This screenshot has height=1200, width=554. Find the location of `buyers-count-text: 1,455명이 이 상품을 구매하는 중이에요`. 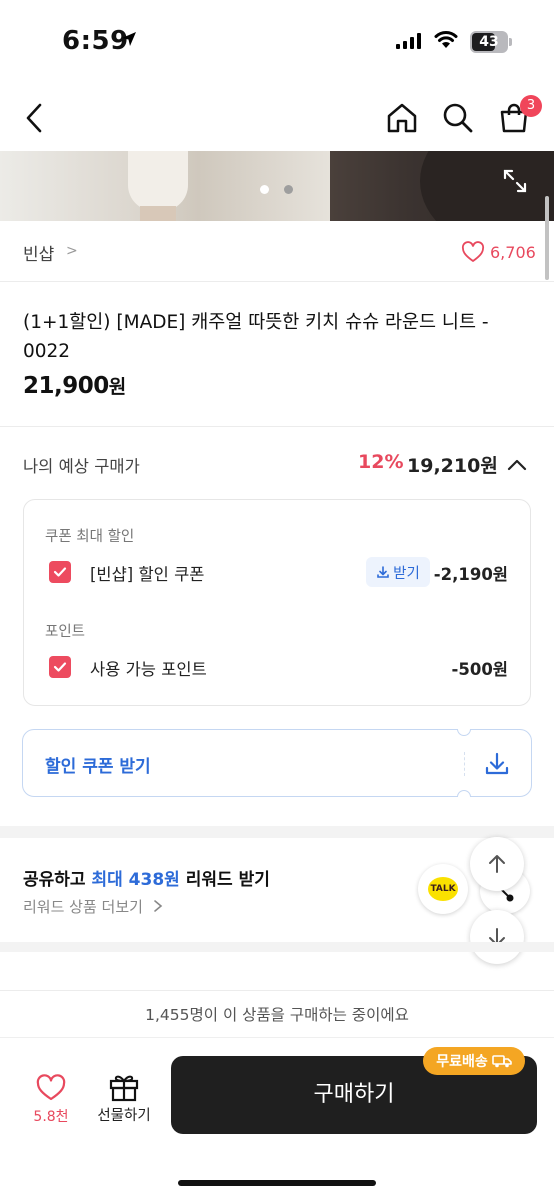

buyers-count-text: 1,455명이 이 상품을 구매하는 중이에요 is located at coordinates (277, 1015).